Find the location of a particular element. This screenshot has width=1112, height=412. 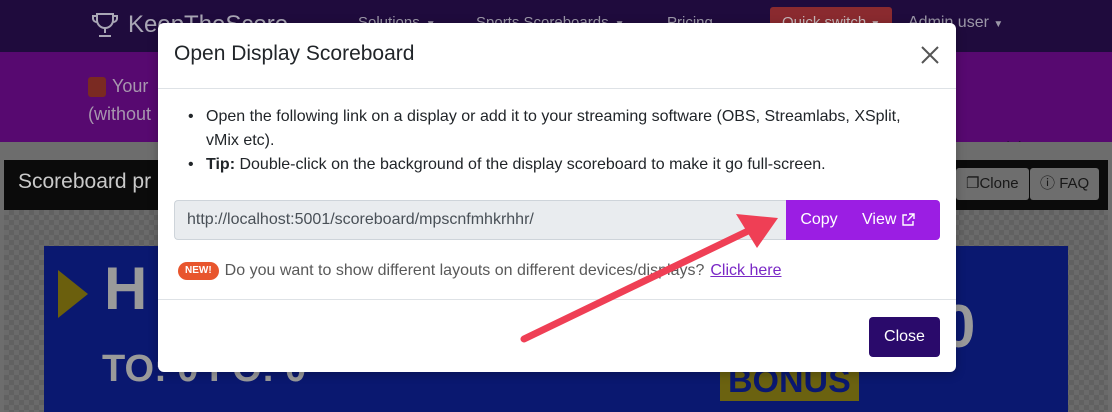

modal-header: Open Display Scoreboard is located at coordinates (557, 56).